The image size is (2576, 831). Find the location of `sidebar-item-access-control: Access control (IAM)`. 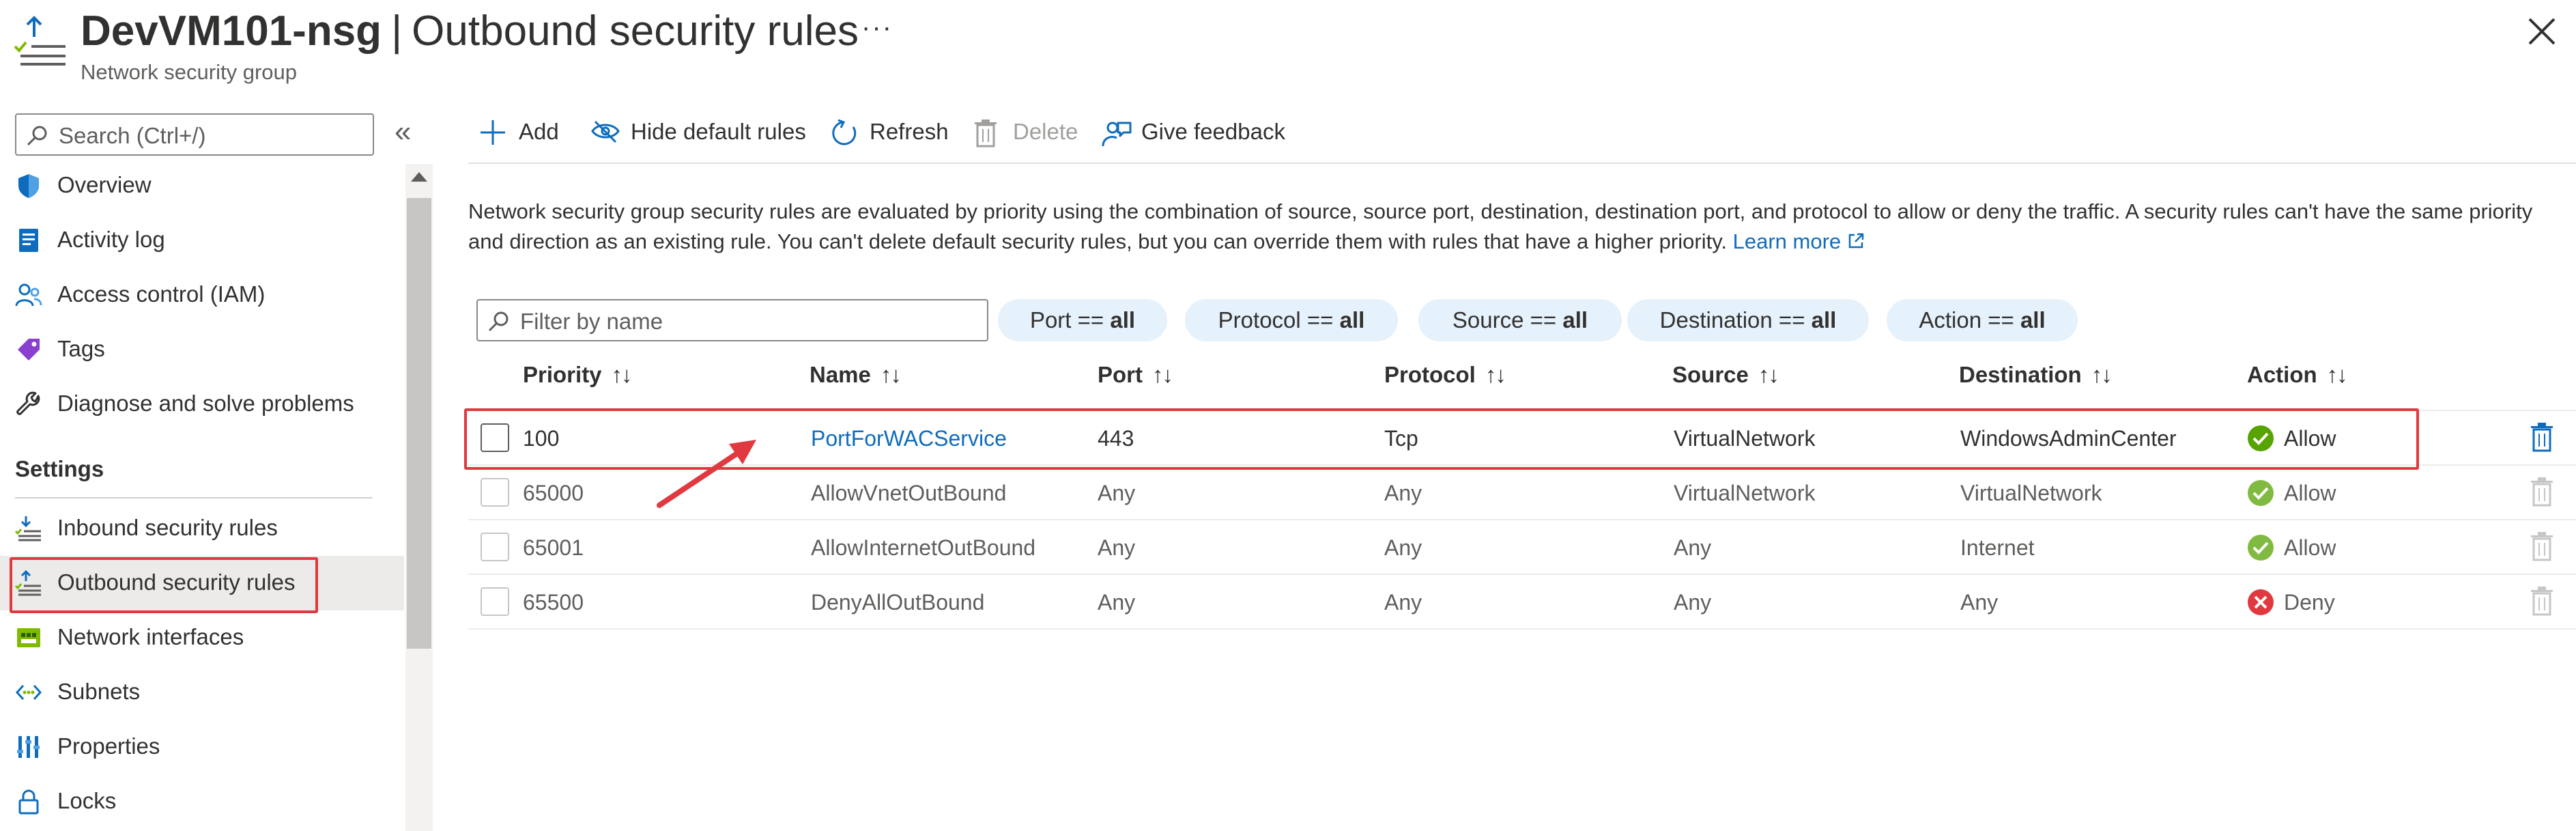

sidebar-item-access-control: Access control (IAM) is located at coordinates (202, 295).